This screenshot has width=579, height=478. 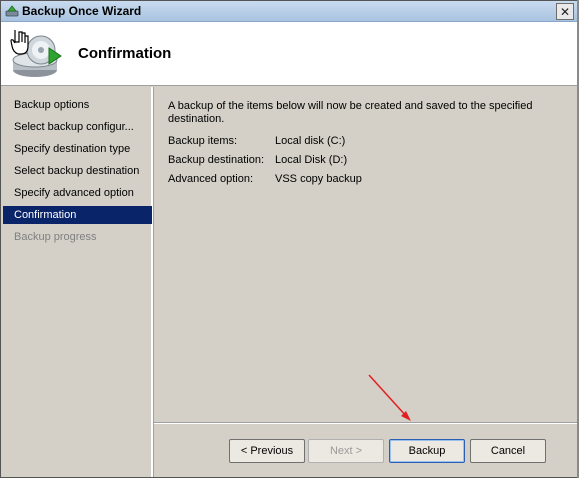 What do you see at coordinates (310, 141) in the screenshot?
I see `detail-value: Local disk (C:)` at bounding box center [310, 141].